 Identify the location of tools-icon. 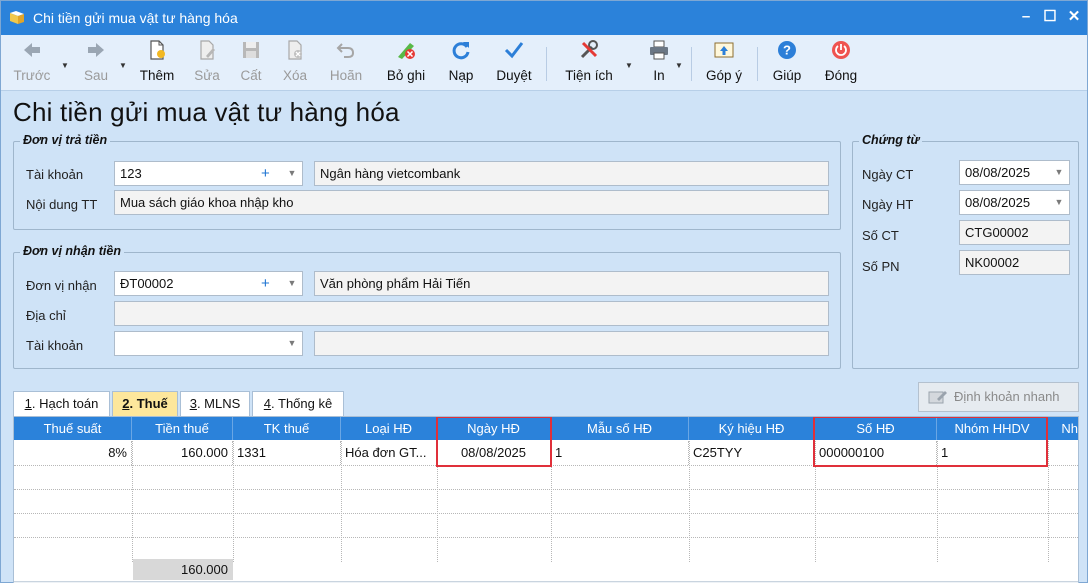
(589, 49).